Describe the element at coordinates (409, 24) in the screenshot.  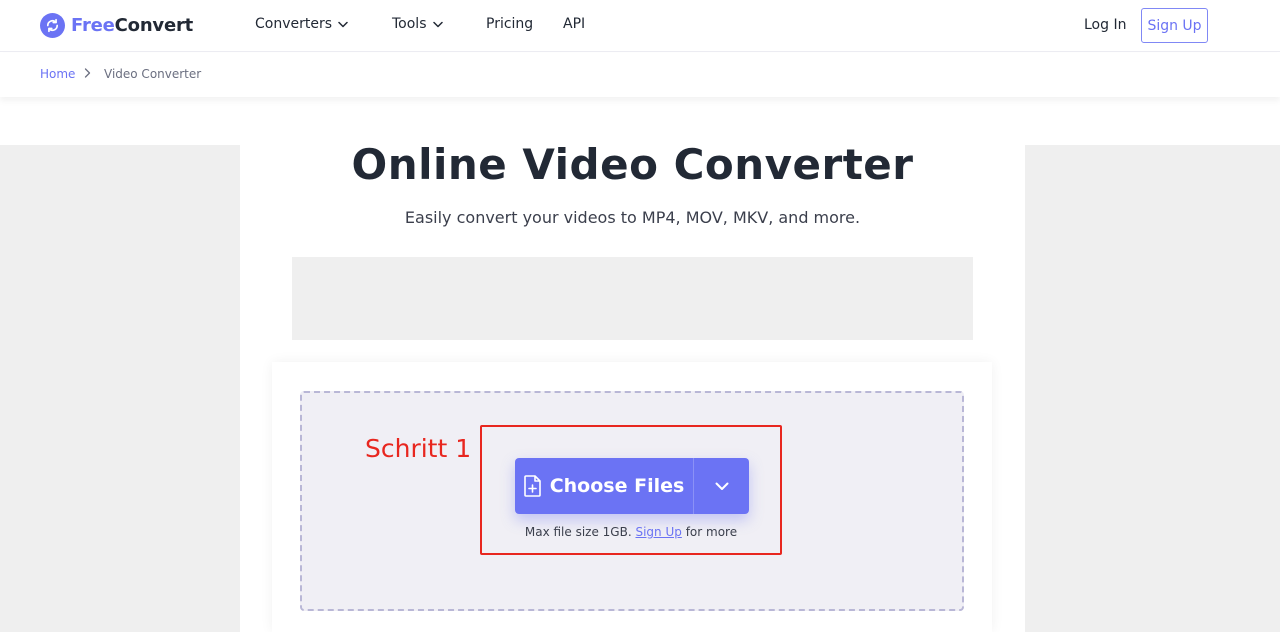
I see `nav-tools-label: Tools` at that location.